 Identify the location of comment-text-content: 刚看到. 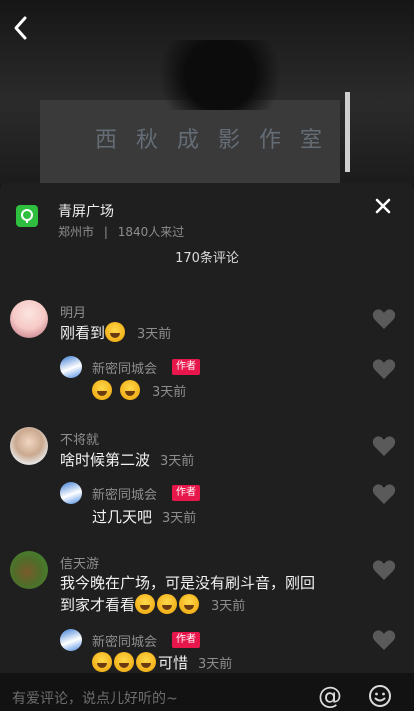
(83, 333).